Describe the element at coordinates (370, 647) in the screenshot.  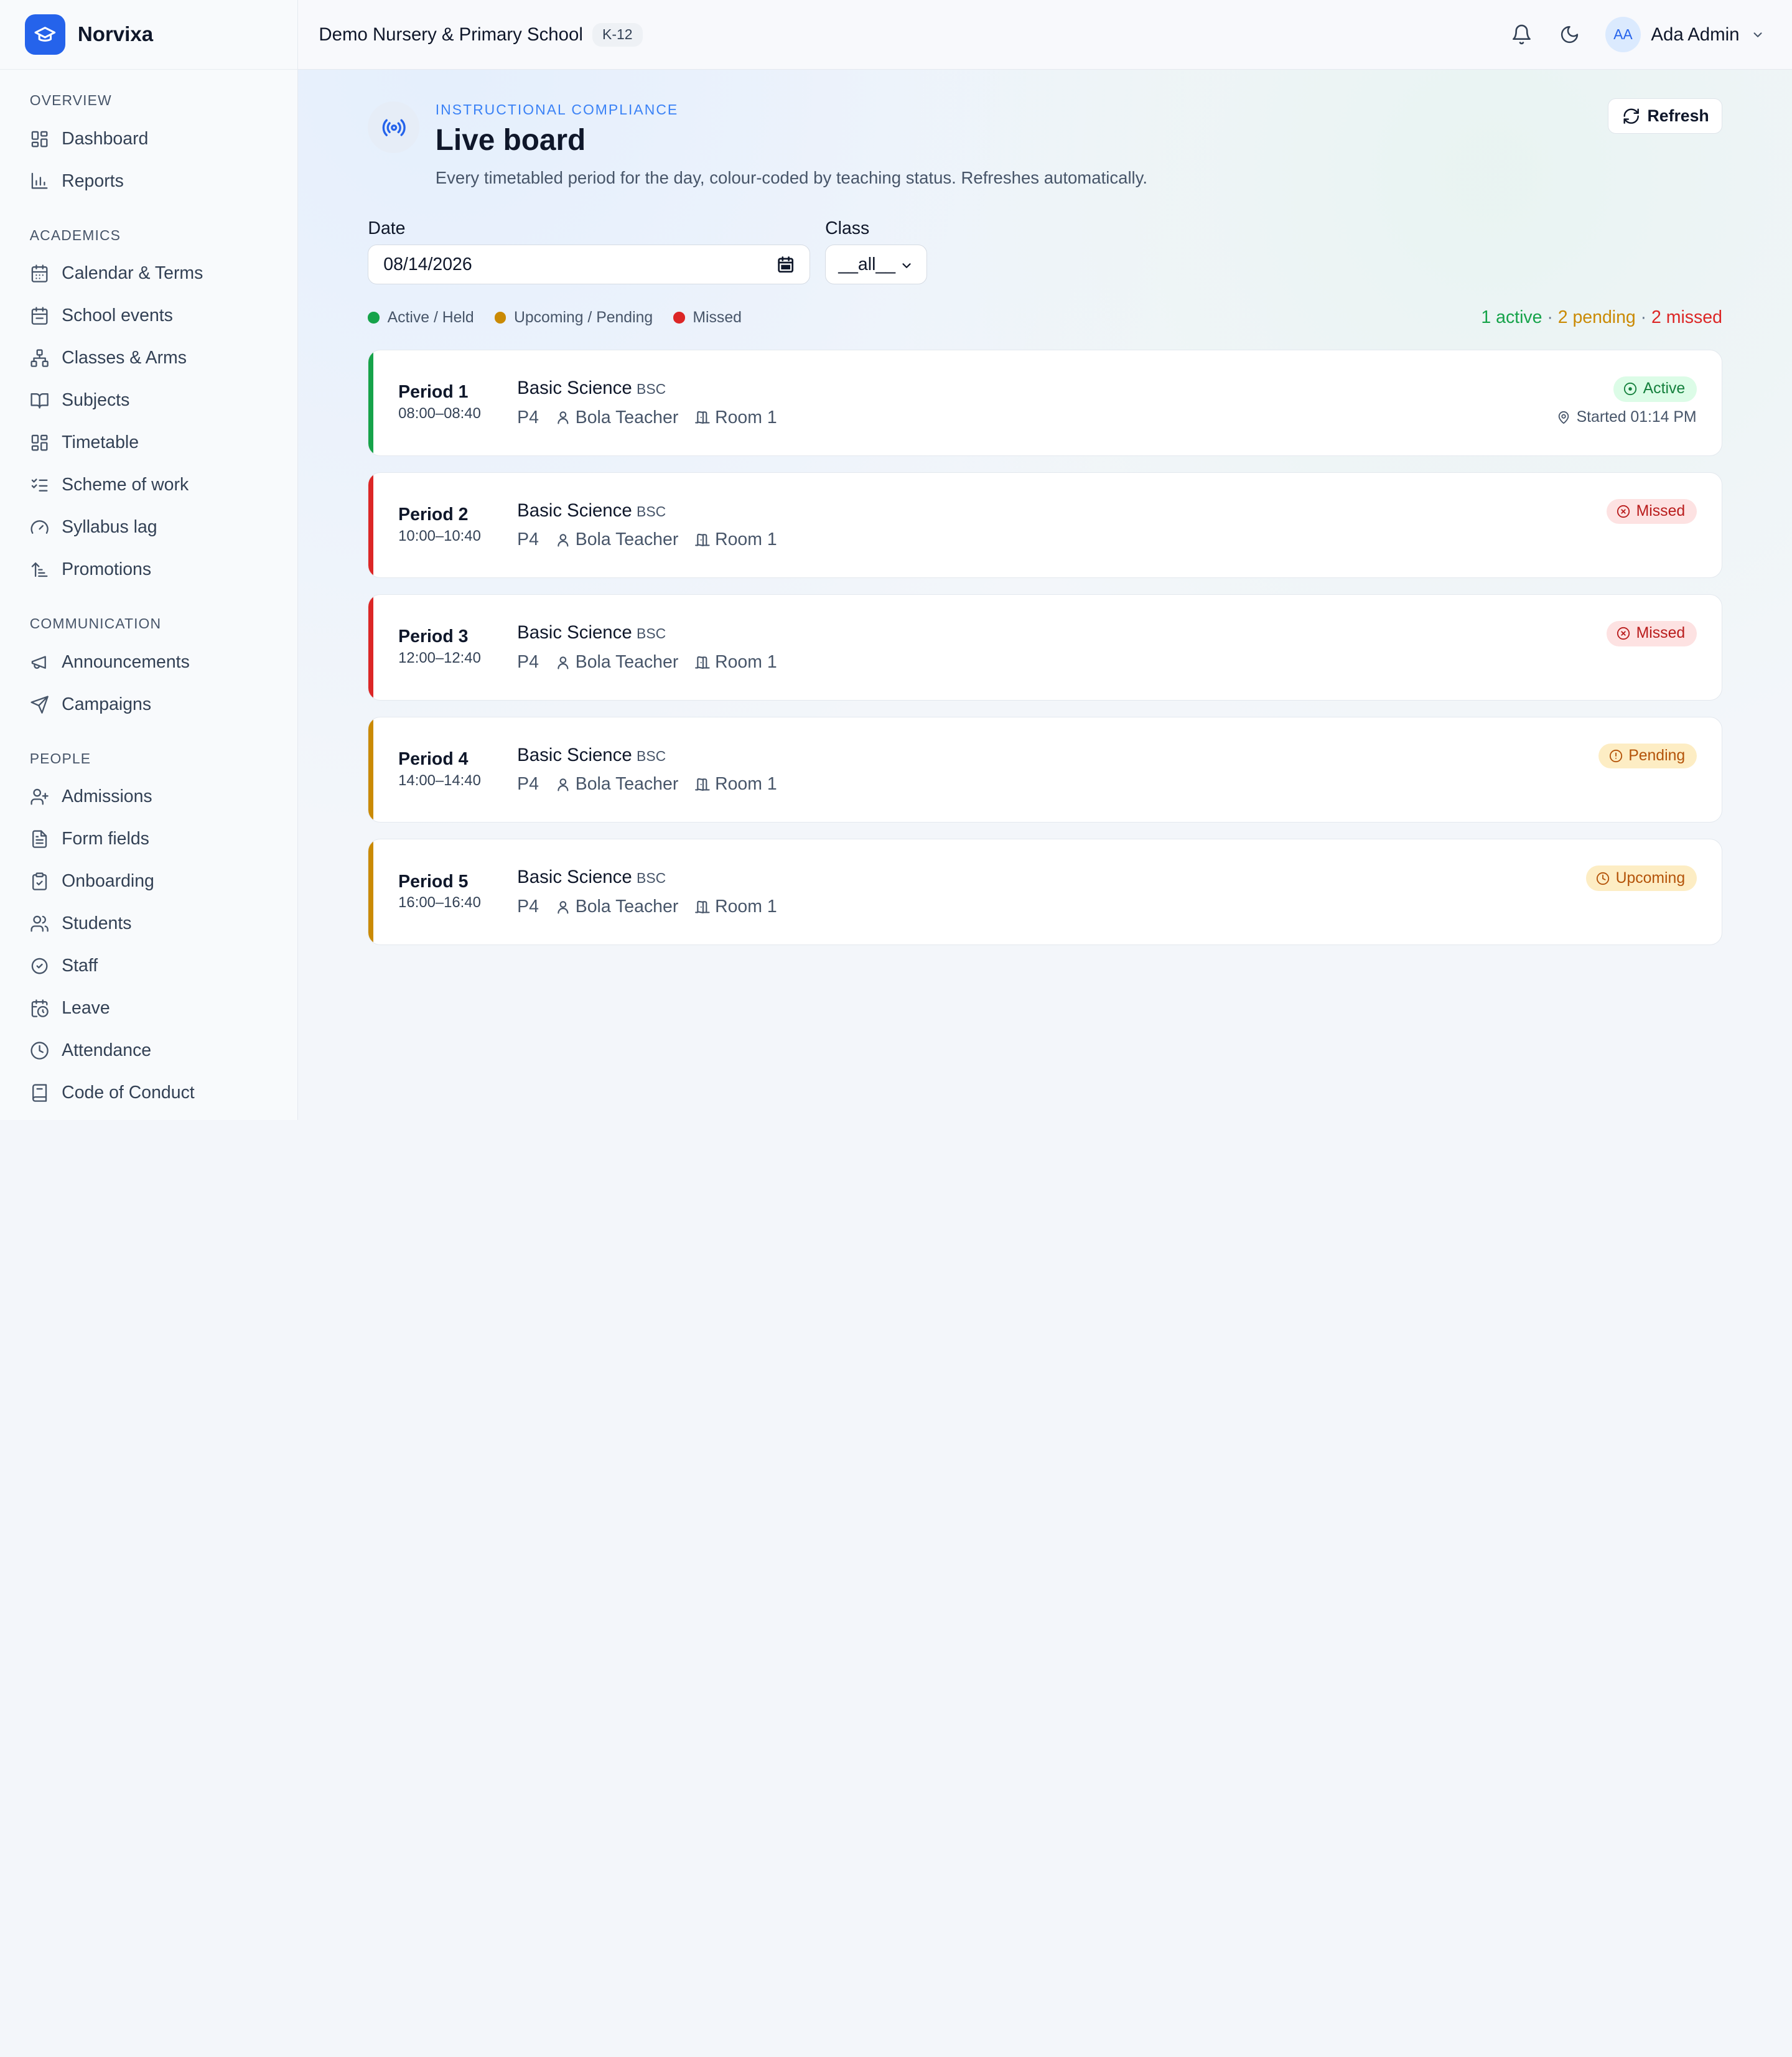
I see `status-bar` at that location.